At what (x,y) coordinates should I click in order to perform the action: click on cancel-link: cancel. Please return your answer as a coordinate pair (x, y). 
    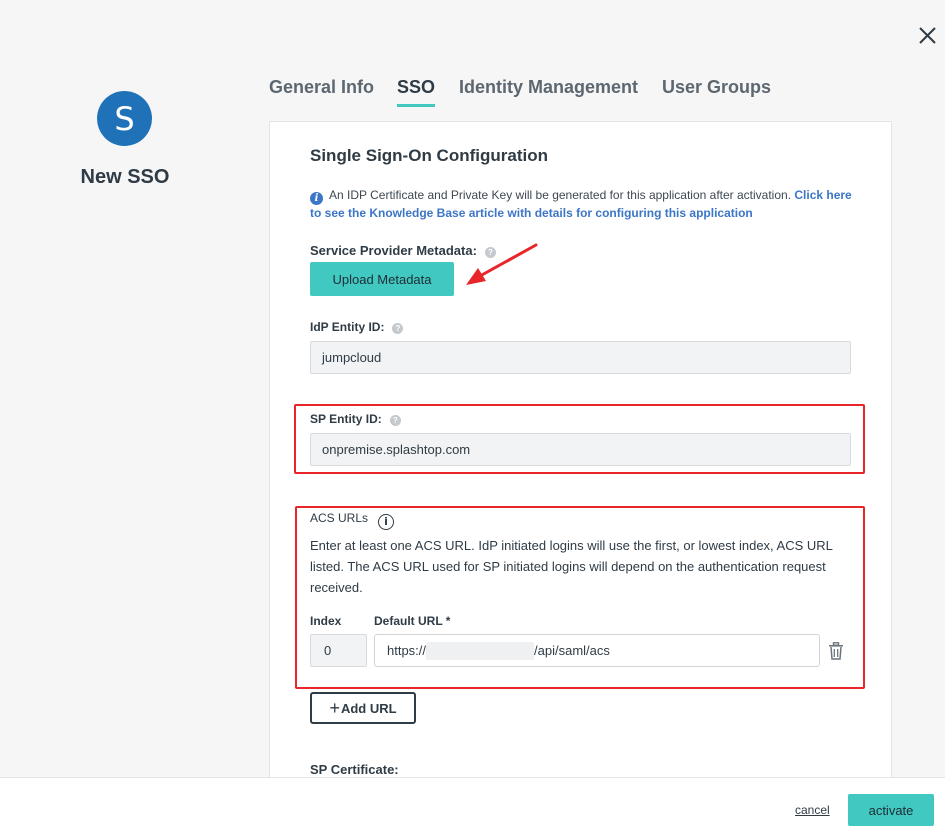
    Looking at the image, I should click on (812, 810).